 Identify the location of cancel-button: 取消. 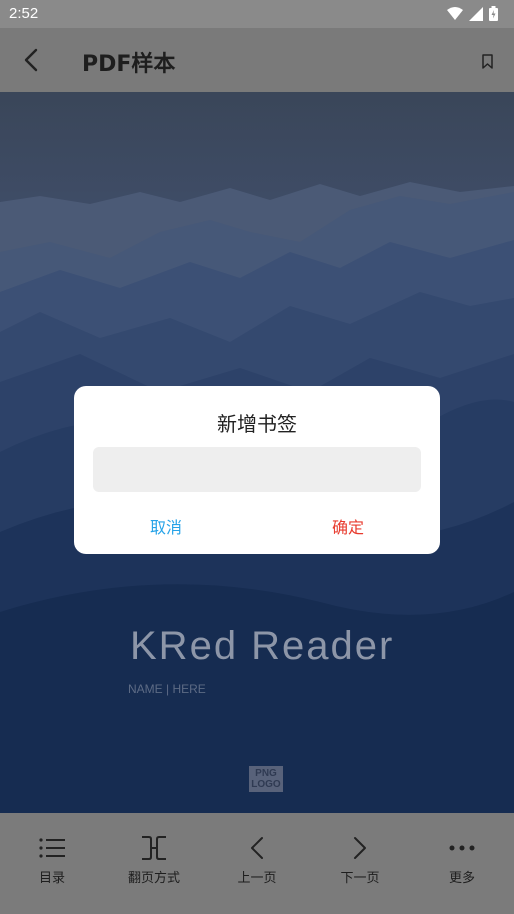
(166, 526).